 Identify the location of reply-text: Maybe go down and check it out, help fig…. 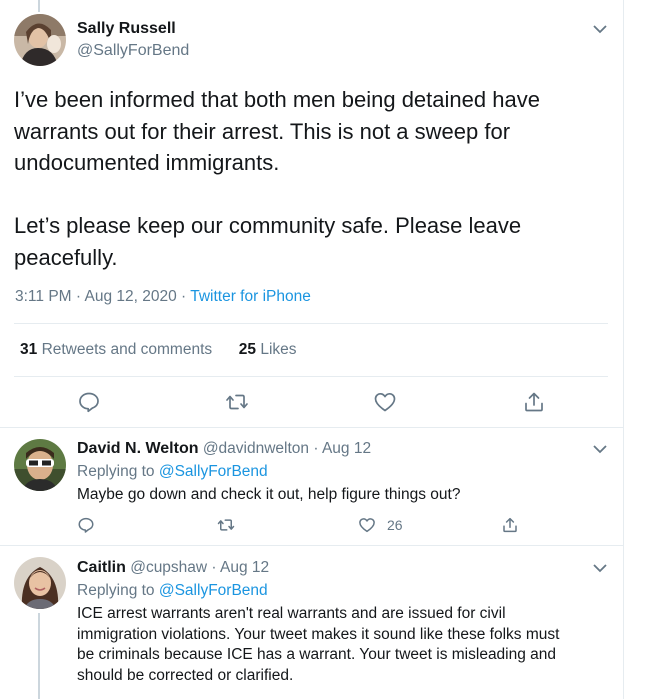
(347, 495).